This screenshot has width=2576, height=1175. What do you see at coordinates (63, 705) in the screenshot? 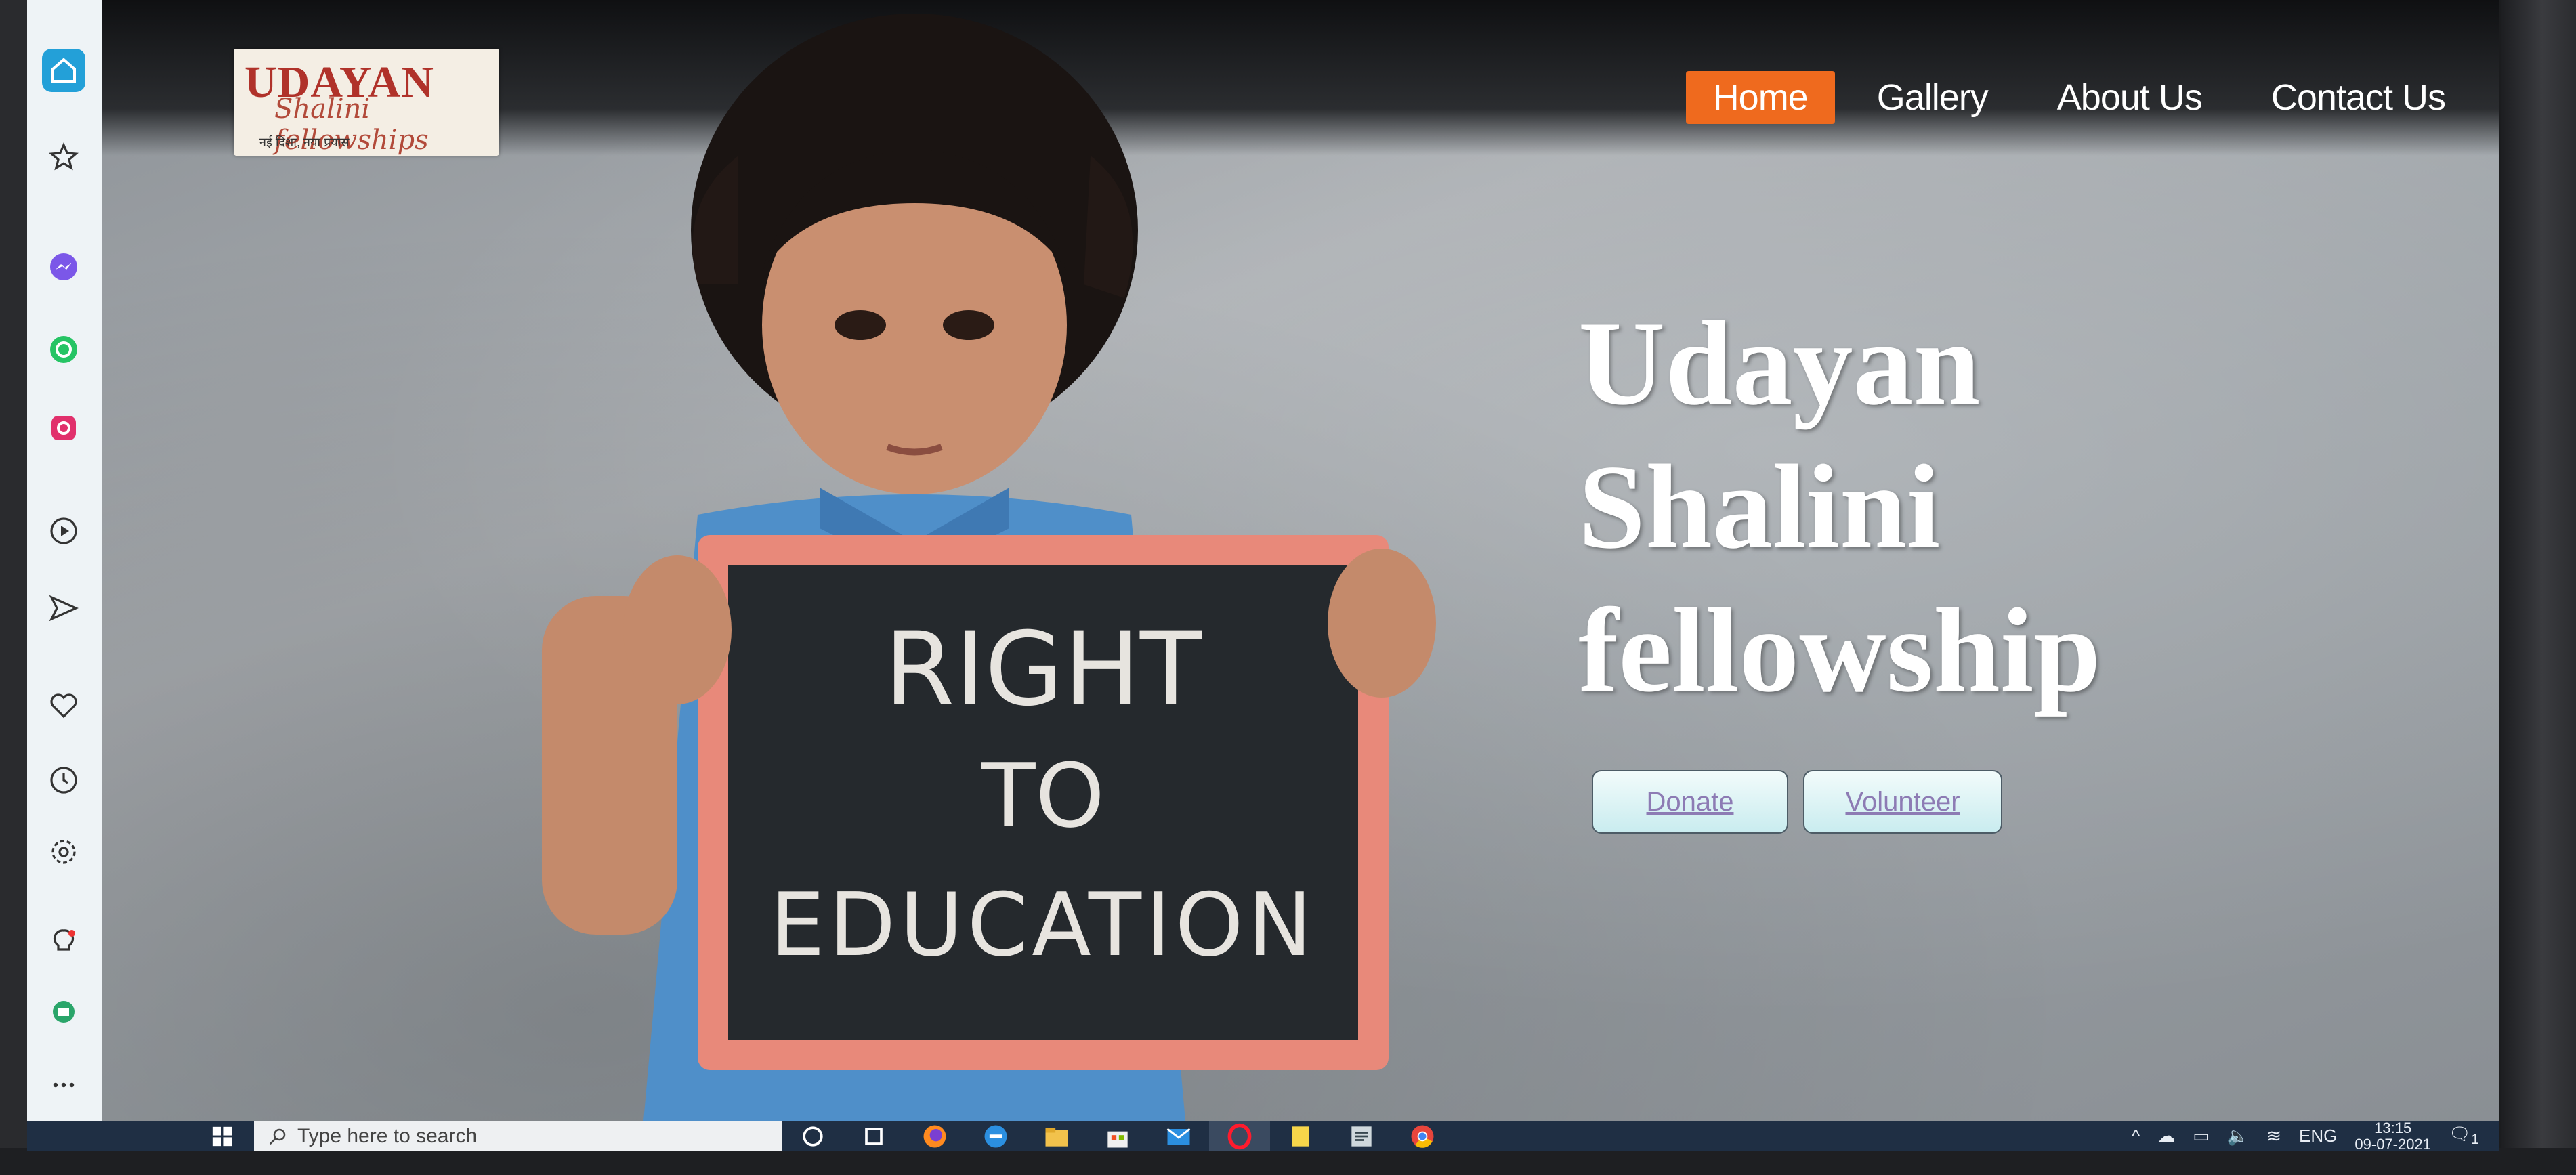
I see `heart-icon` at bounding box center [63, 705].